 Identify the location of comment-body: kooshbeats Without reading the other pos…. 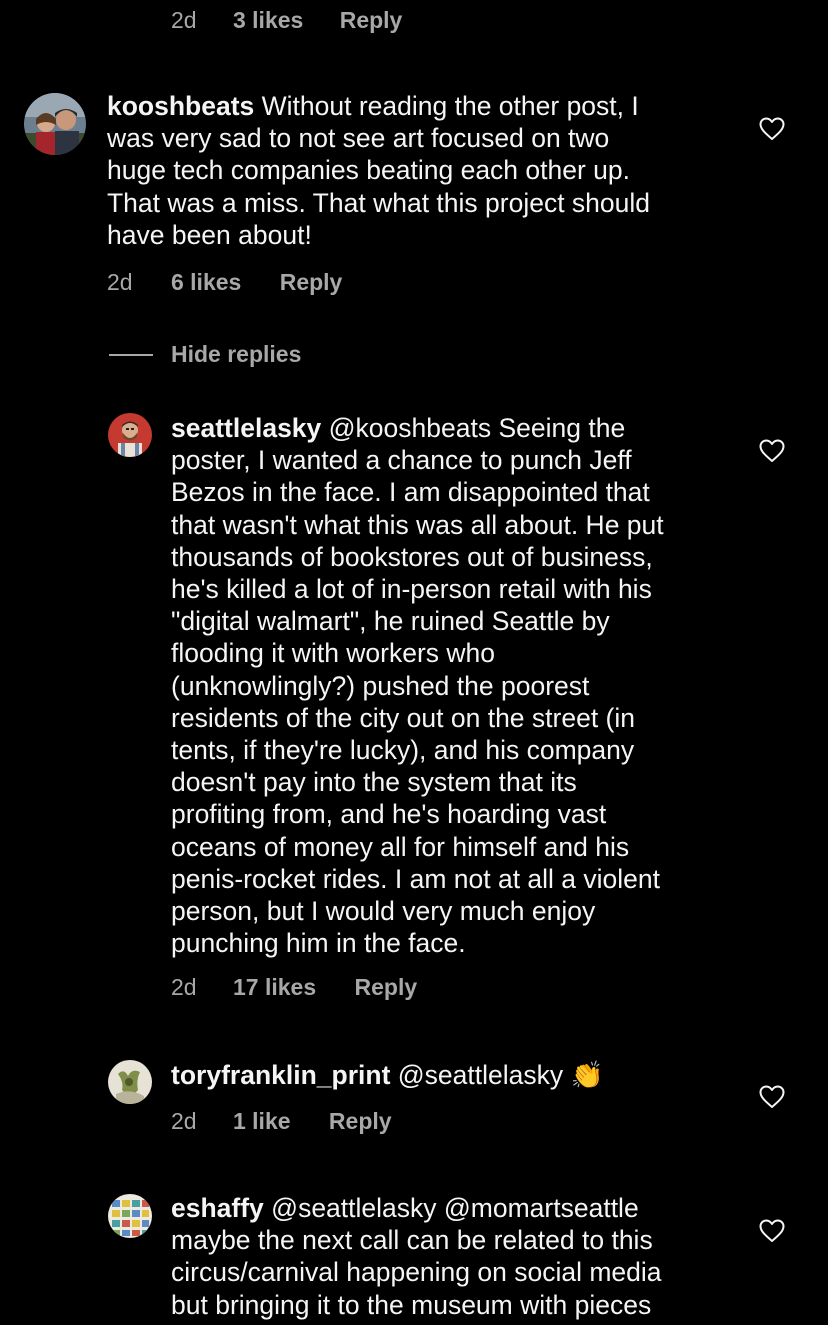
(378, 170).